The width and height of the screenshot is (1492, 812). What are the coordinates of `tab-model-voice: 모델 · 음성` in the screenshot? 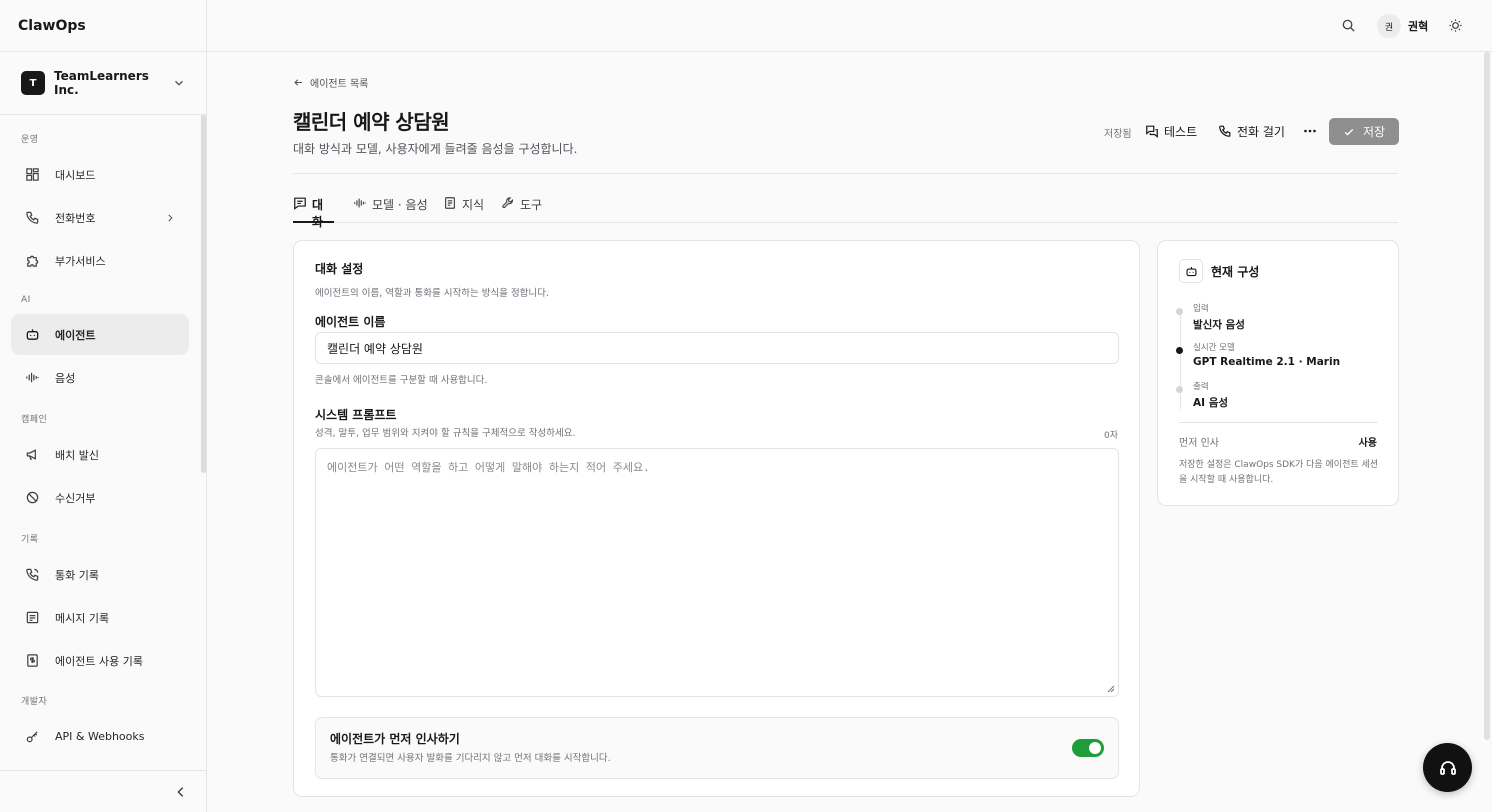 It's located at (390, 206).